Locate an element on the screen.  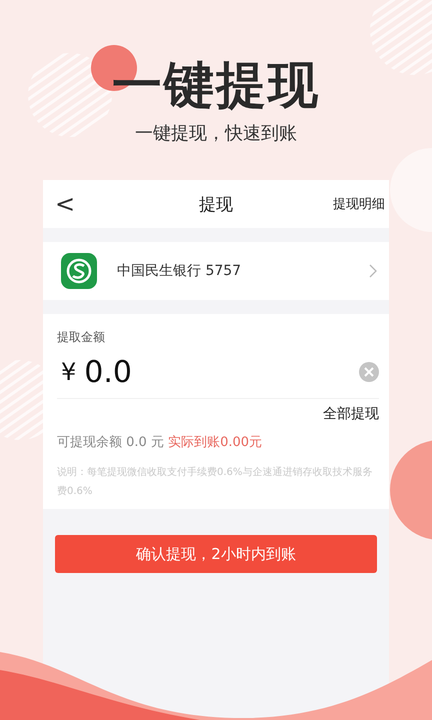
back-button: < is located at coordinates (65, 204).